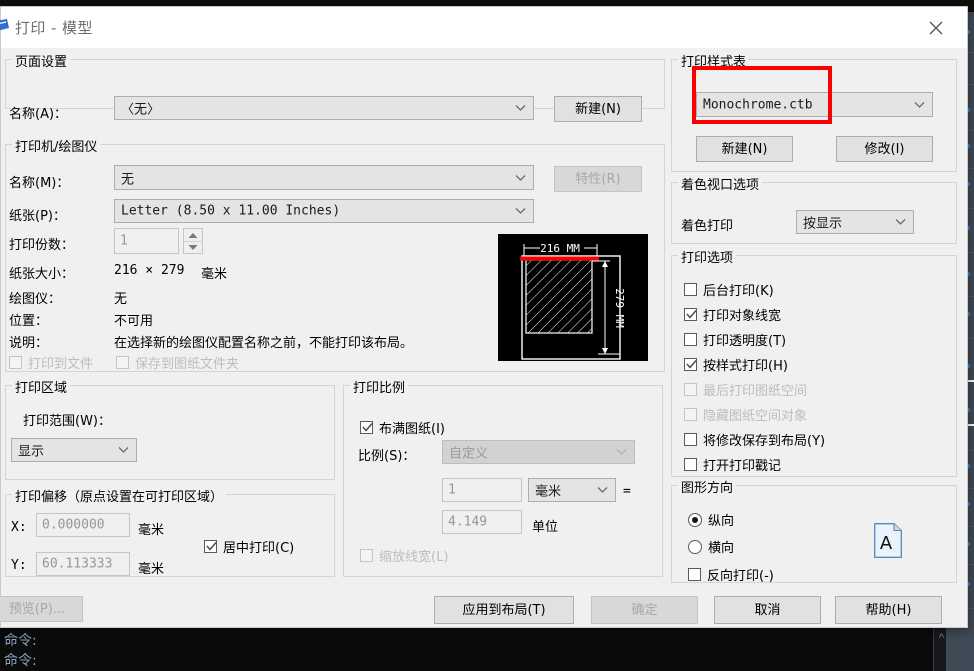 The width and height of the screenshot is (974, 671). Describe the element at coordinates (729, 289) in the screenshot. I see `plot-option-checkbox: 后台打印(K)` at that location.